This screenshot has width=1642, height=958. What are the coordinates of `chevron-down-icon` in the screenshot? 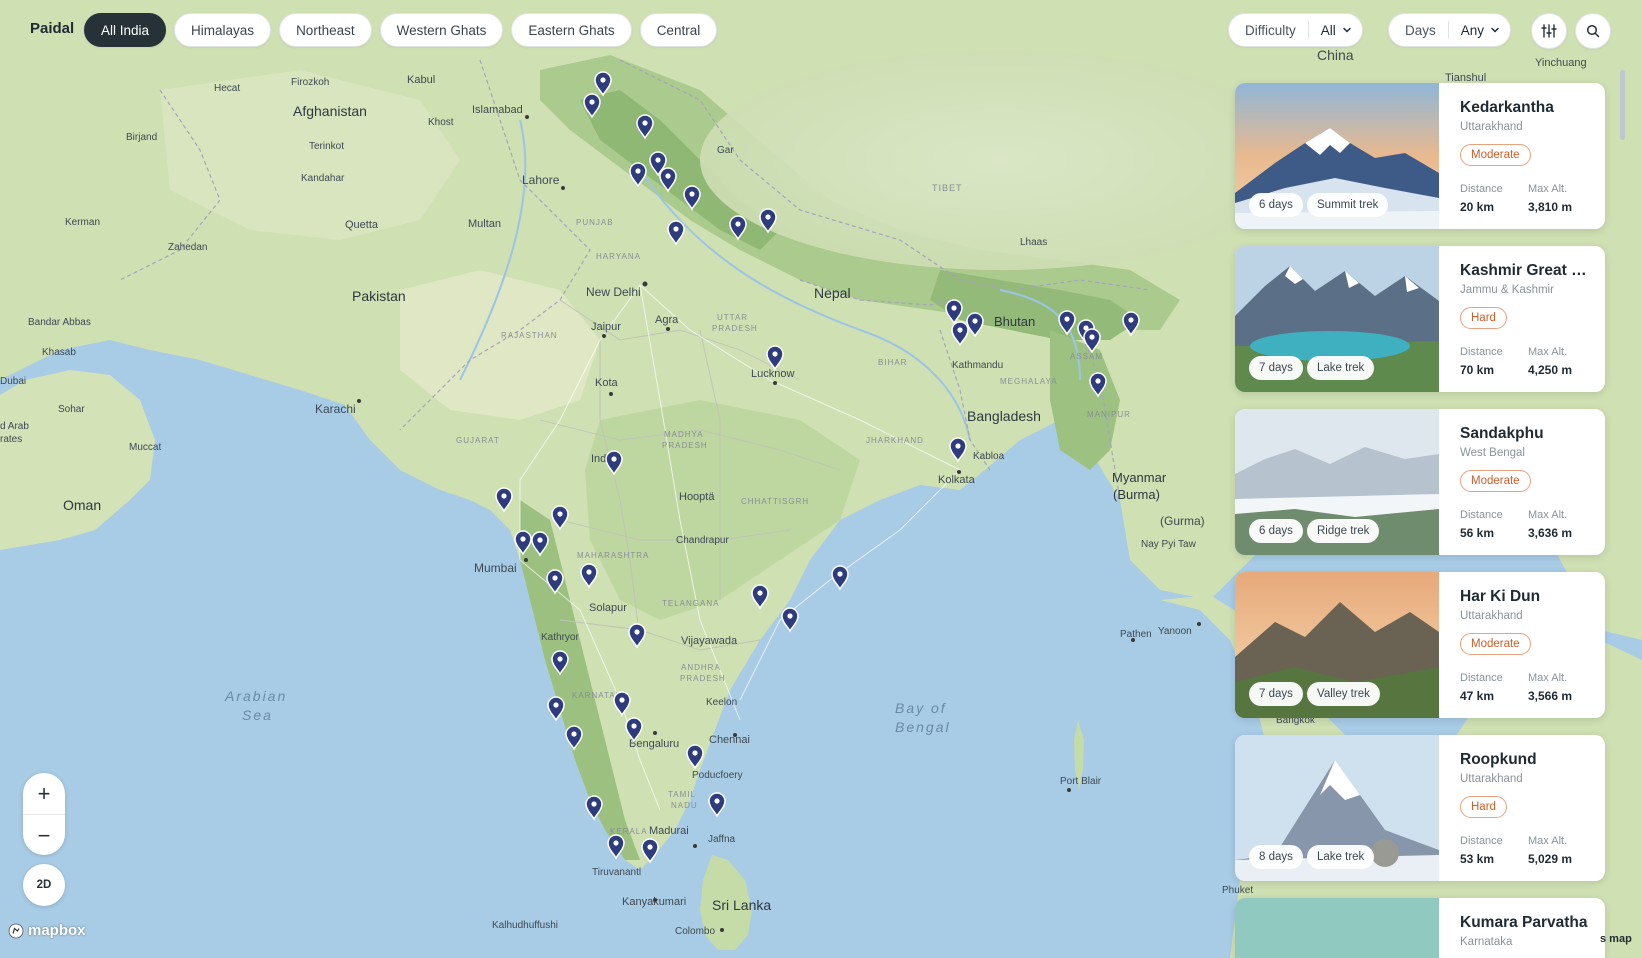 It's located at (1347, 30).